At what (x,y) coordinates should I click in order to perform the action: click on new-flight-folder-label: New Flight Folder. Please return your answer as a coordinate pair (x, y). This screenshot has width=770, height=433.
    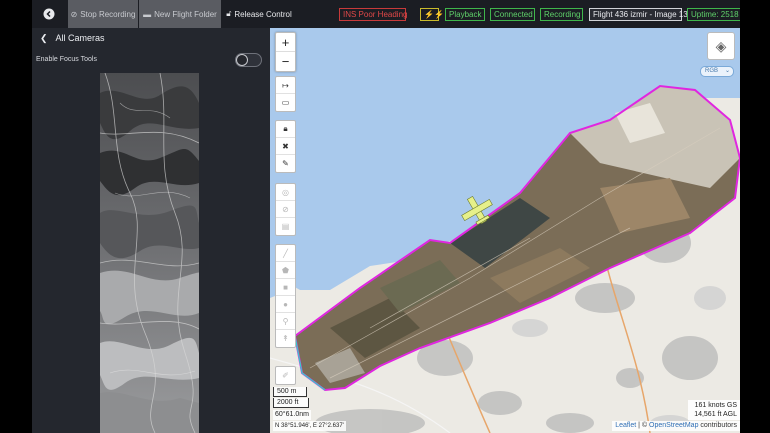
    Looking at the image, I should click on (185, 14).